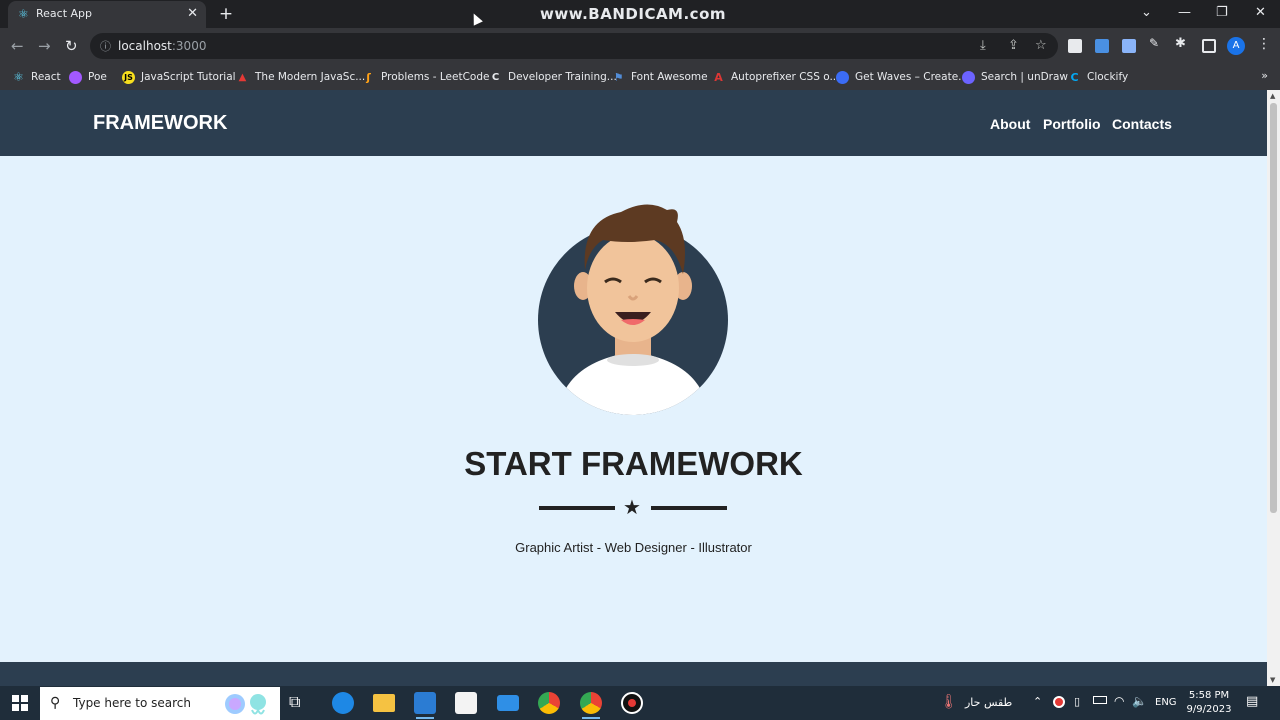 This screenshot has width=1280, height=720. I want to click on waves-icon, so click(842, 77).